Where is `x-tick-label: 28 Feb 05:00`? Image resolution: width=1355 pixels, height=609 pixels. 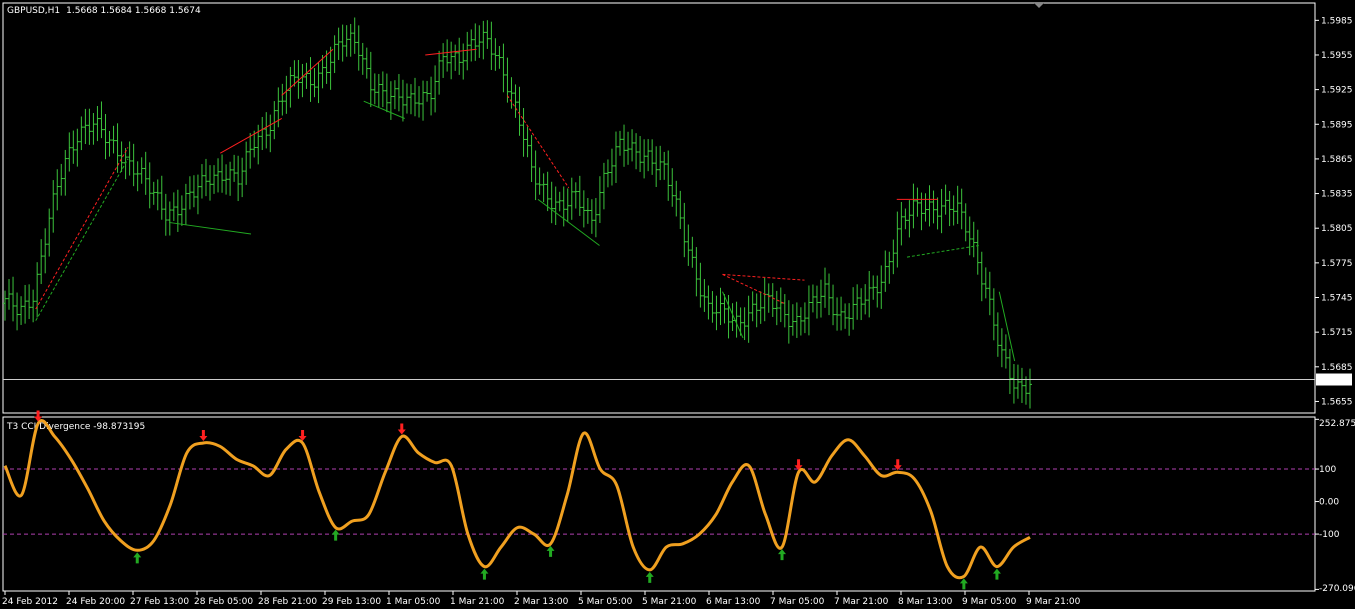
x-tick-label: 28 Feb 05:00 is located at coordinates (223, 602).